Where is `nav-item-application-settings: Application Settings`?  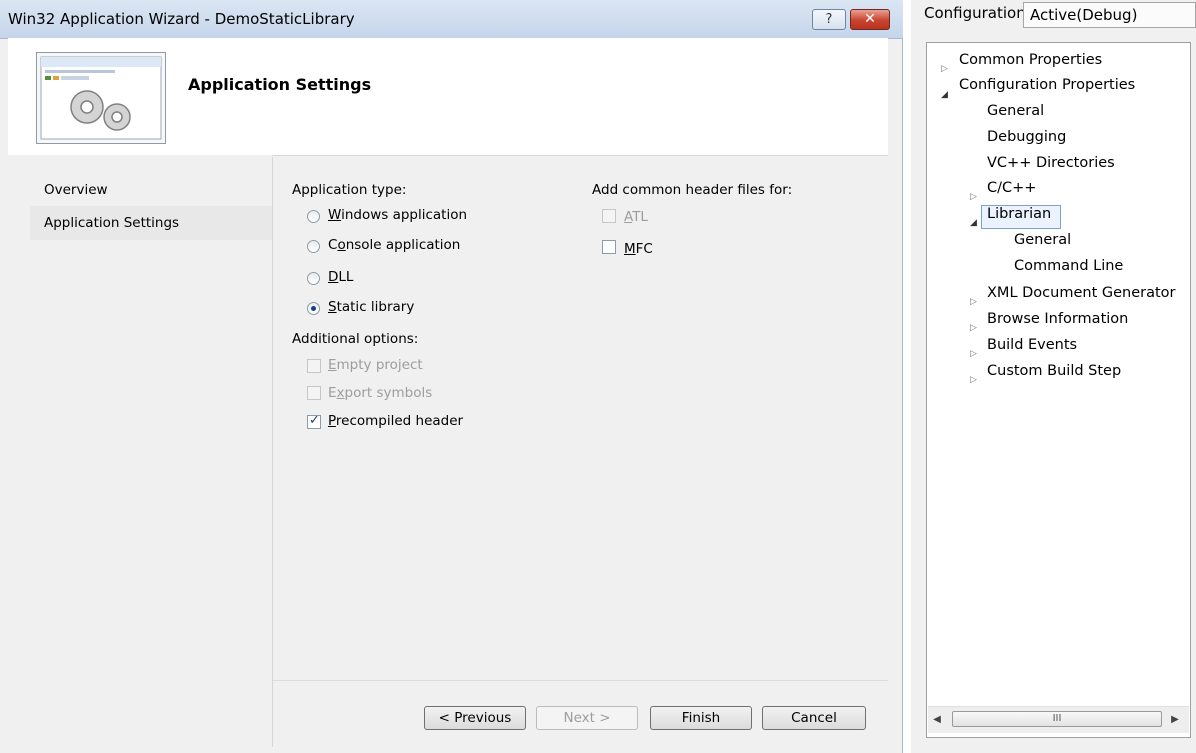
nav-item-application-settings: Application Settings is located at coordinates (111, 223).